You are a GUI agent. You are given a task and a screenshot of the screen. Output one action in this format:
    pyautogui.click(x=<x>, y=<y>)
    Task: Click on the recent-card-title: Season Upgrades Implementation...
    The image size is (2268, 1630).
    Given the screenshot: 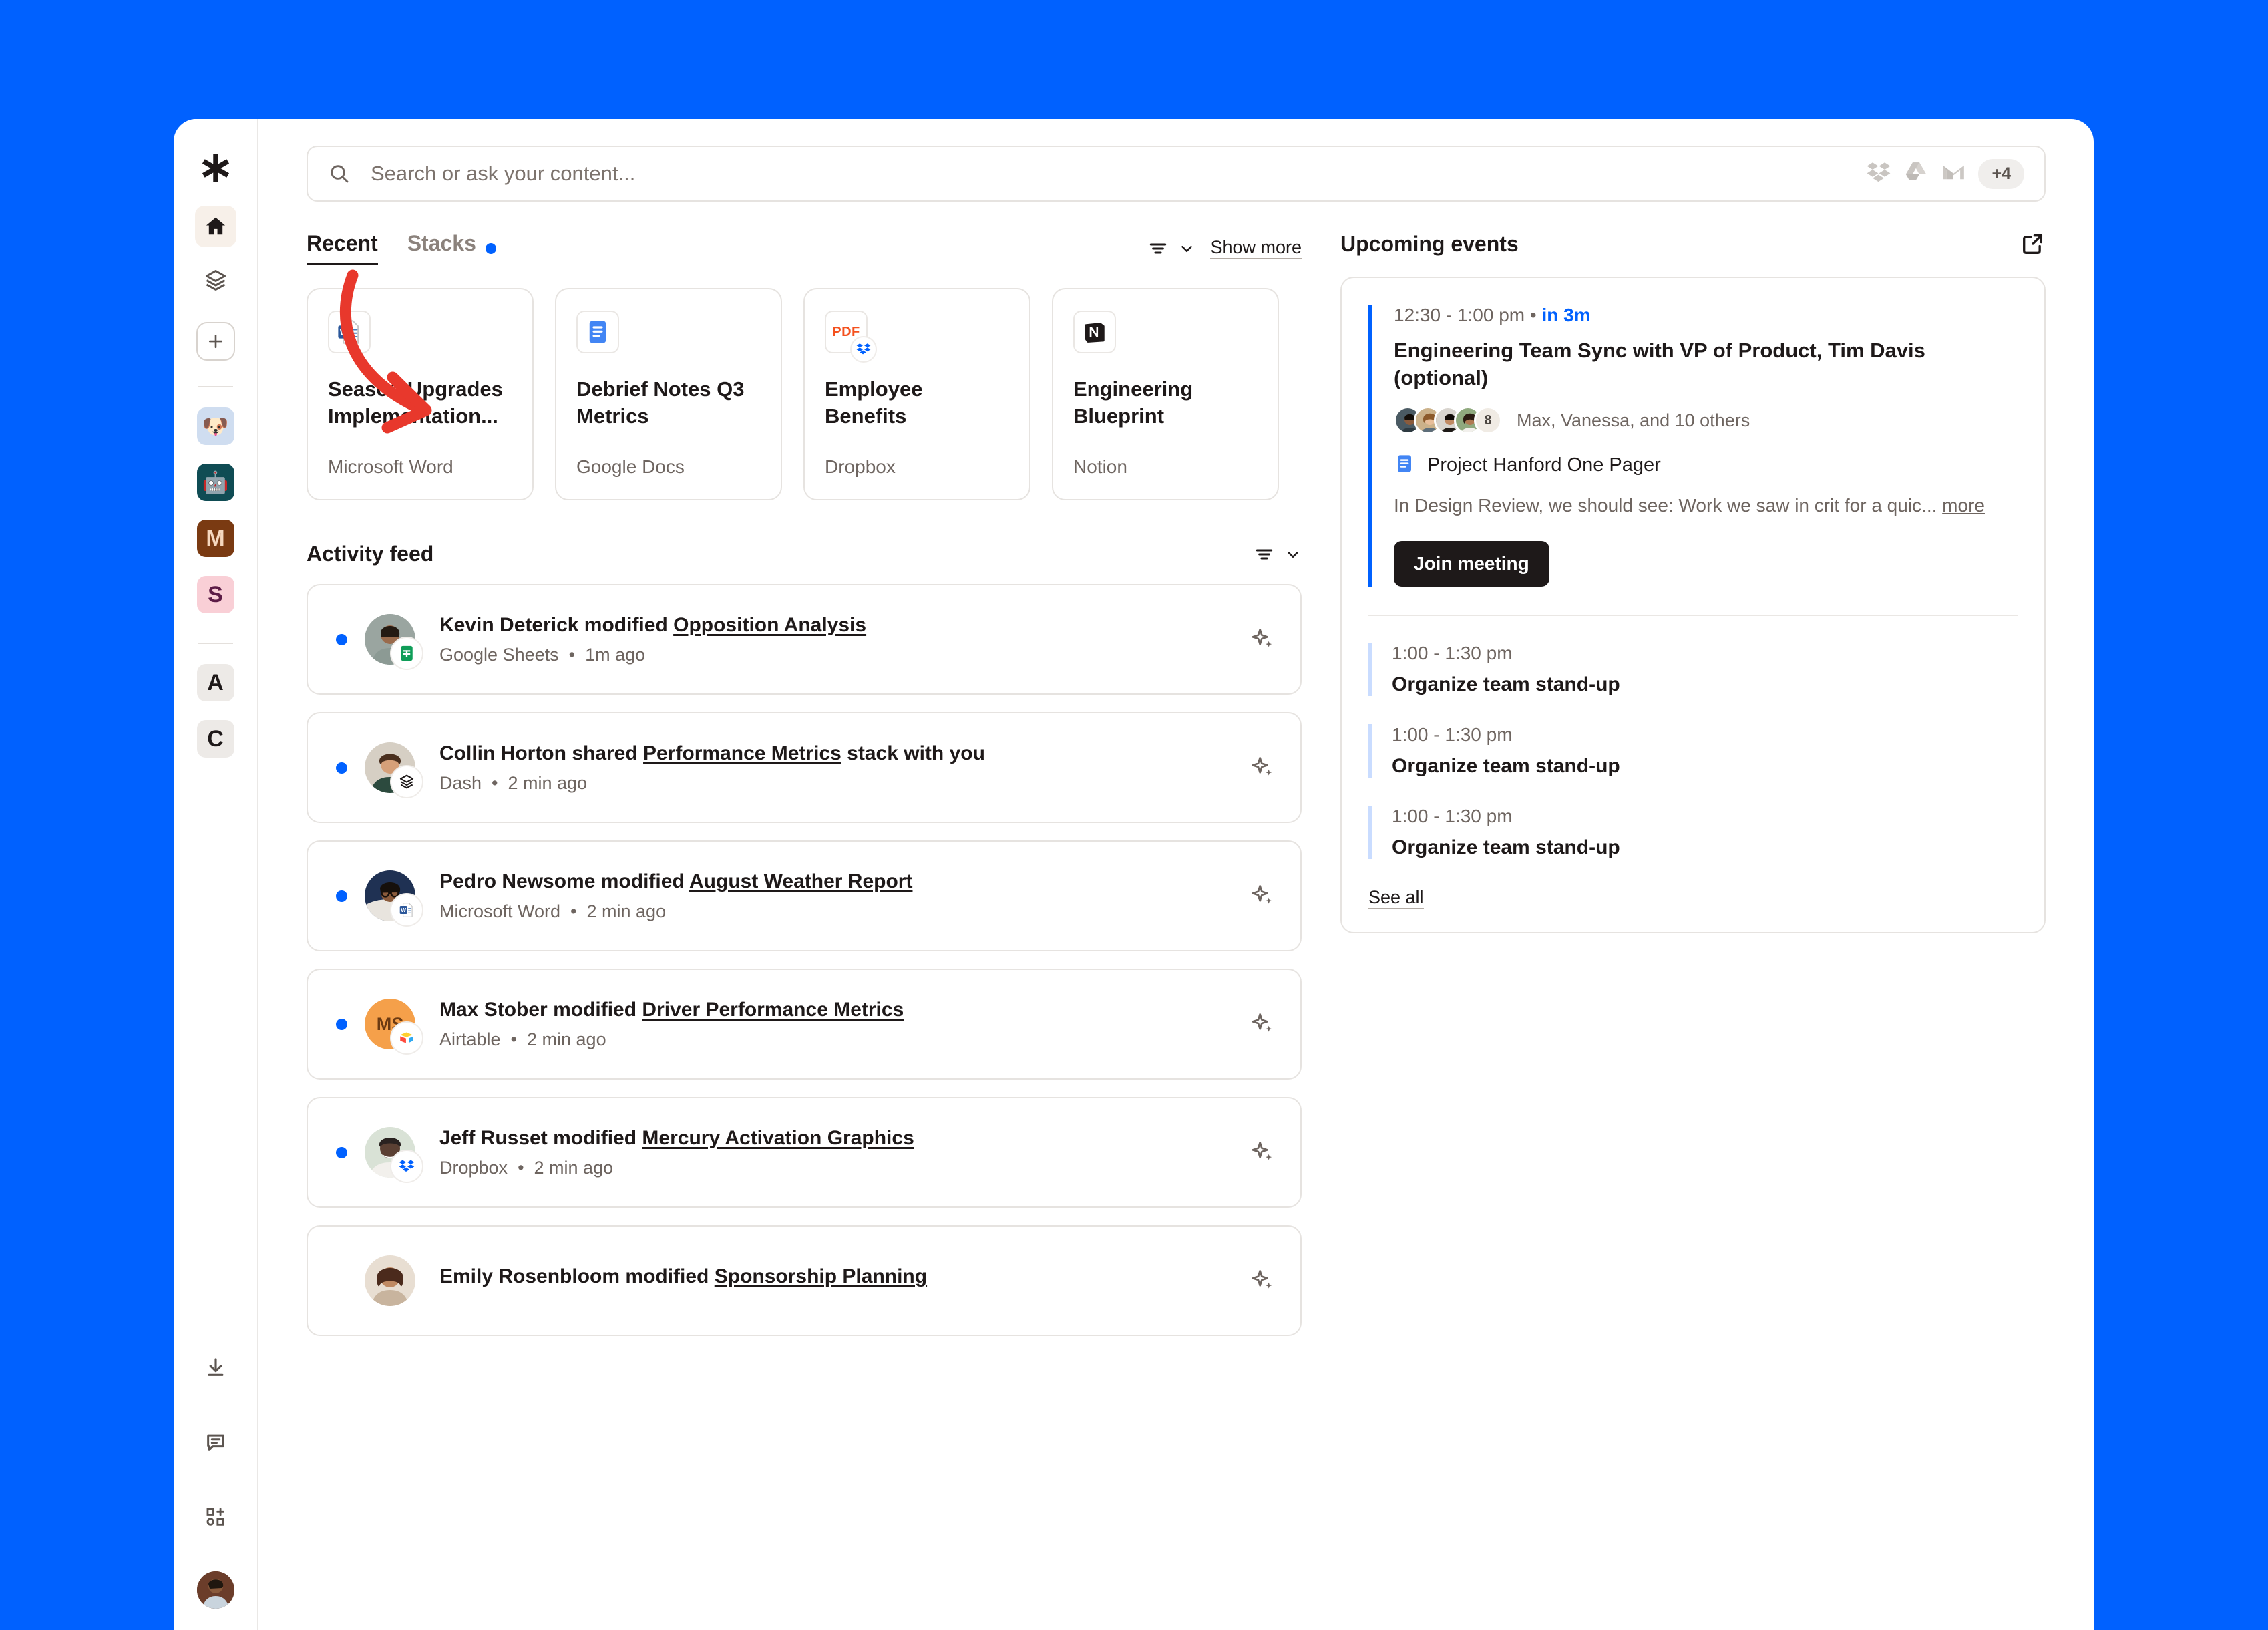 What is the action you would take?
    pyautogui.click(x=416, y=402)
    